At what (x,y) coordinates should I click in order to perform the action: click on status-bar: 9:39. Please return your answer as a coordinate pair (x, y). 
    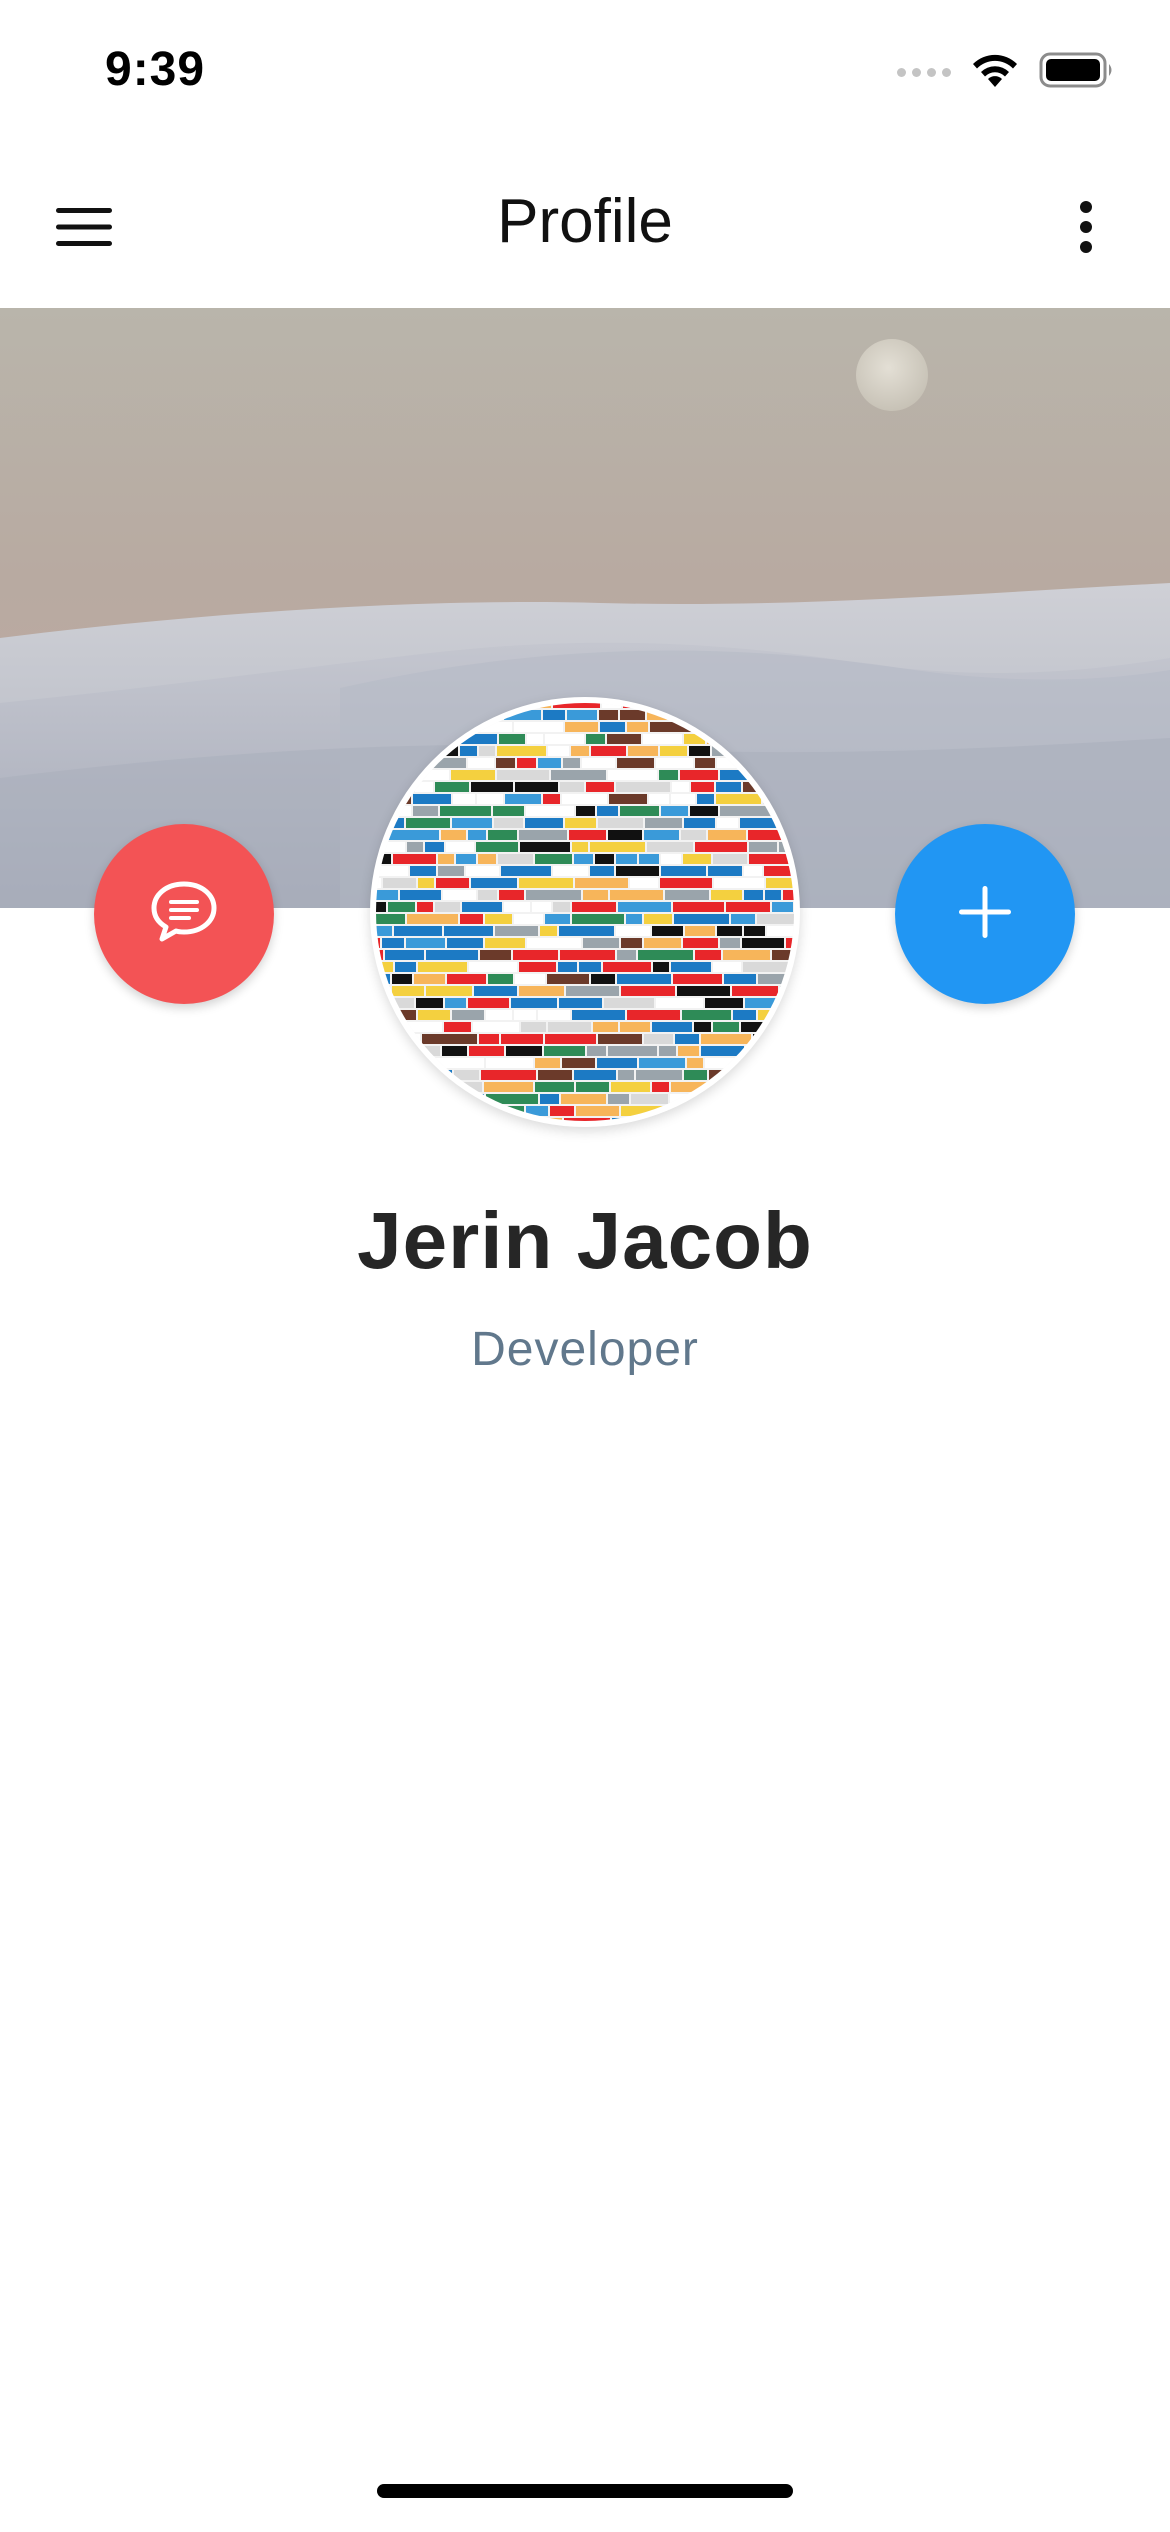
    Looking at the image, I should click on (585, 75).